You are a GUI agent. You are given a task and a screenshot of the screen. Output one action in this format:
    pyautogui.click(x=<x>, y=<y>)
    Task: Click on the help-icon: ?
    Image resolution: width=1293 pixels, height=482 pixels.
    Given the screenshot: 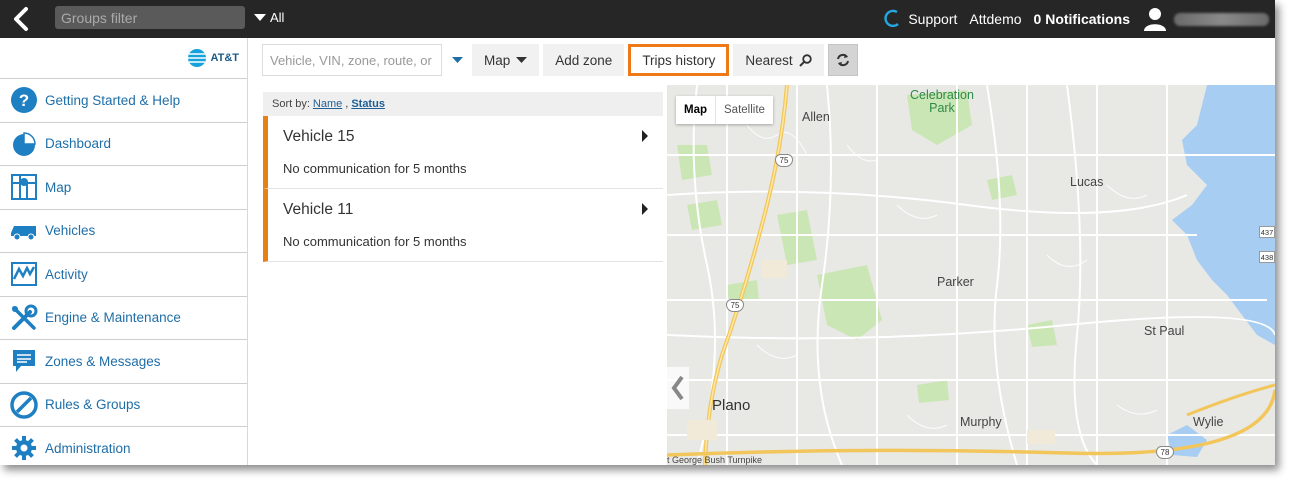 What is the action you would take?
    pyautogui.click(x=24, y=100)
    